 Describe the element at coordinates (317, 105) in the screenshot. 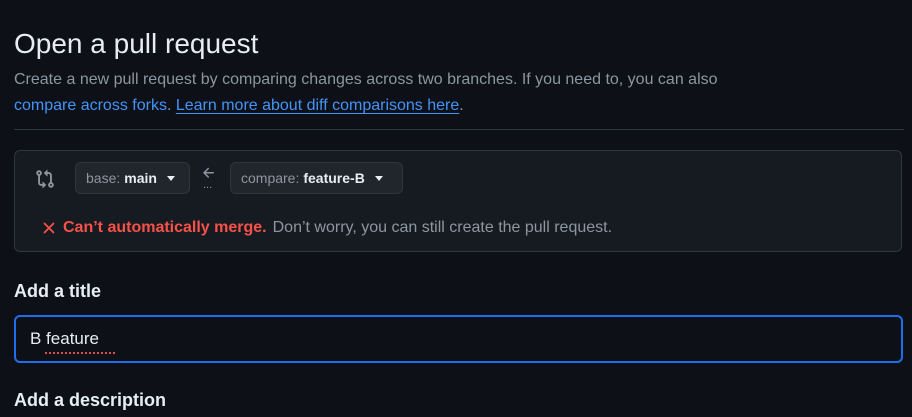

I see `learn-more-link: Learn more about diff comparisons here` at that location.